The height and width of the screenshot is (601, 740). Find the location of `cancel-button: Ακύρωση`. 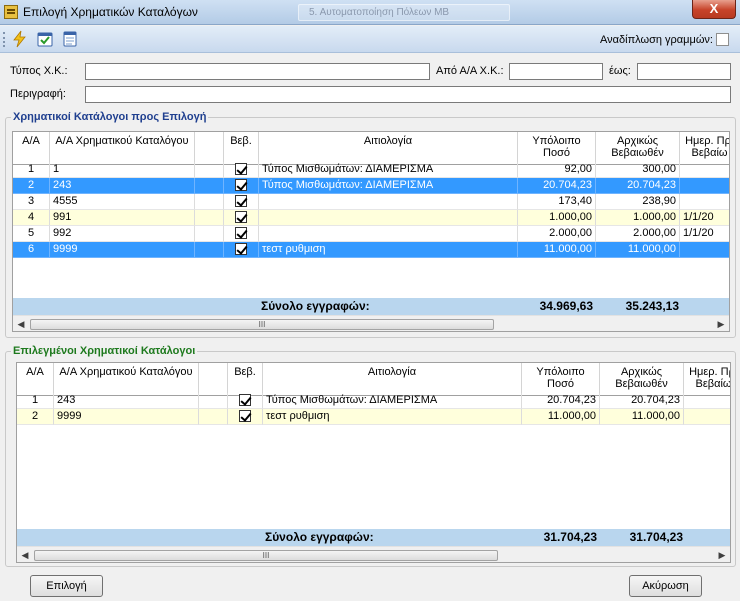

cancel-button: Ακύρωση is located at coordinates (665, 586).